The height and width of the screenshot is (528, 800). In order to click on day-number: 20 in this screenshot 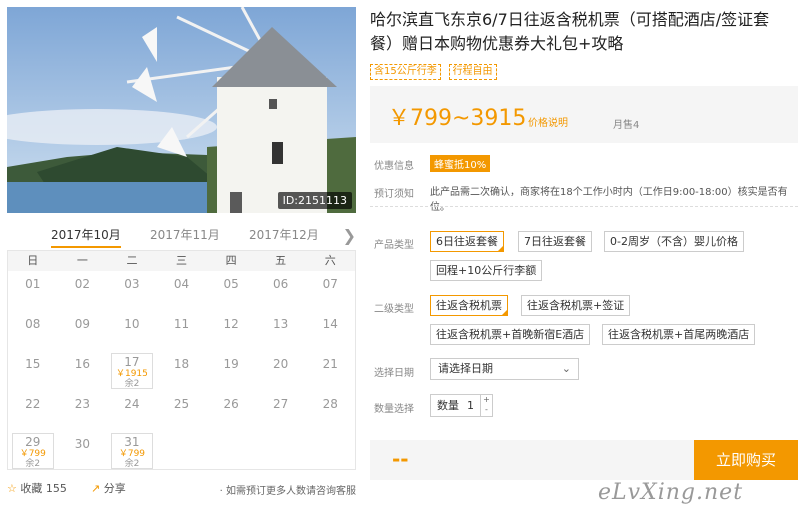, I will do `click(281, 364)`.